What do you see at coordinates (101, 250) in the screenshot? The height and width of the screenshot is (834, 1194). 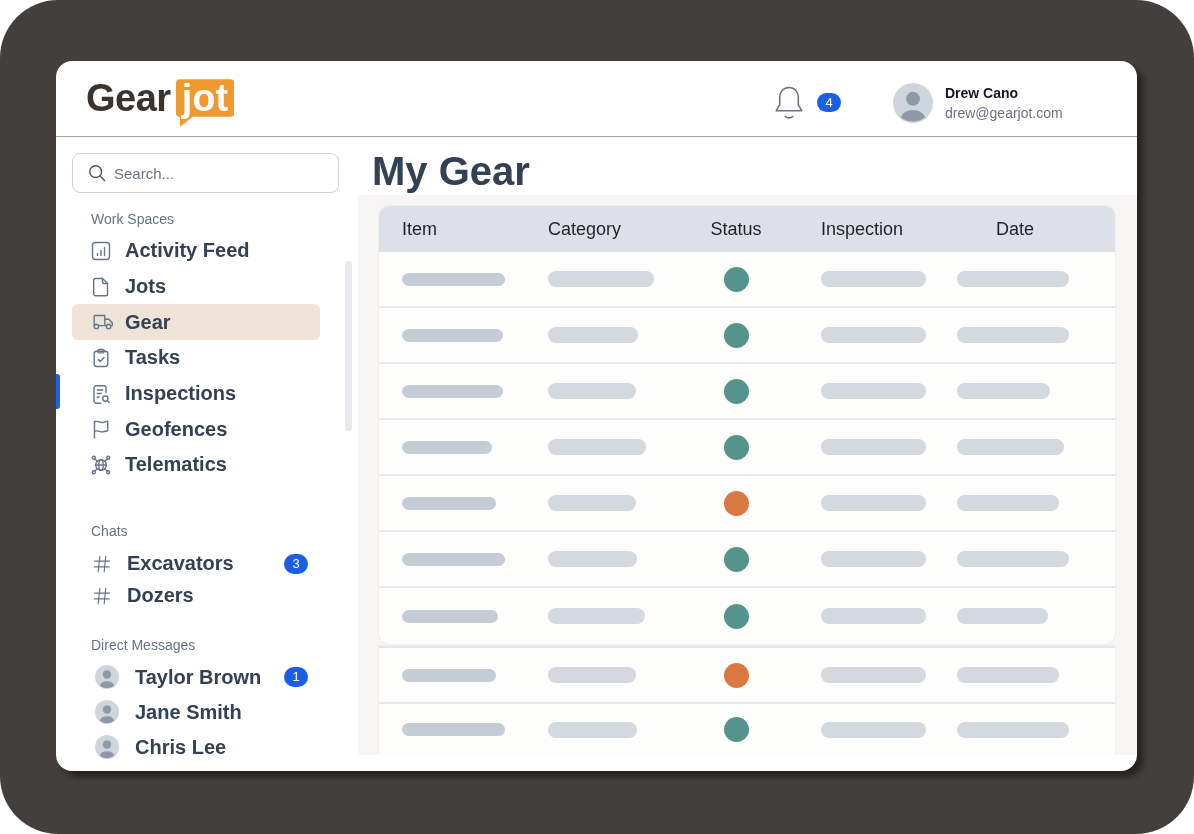 I see `bar-chart-icon` at bounding box center [101, 250].